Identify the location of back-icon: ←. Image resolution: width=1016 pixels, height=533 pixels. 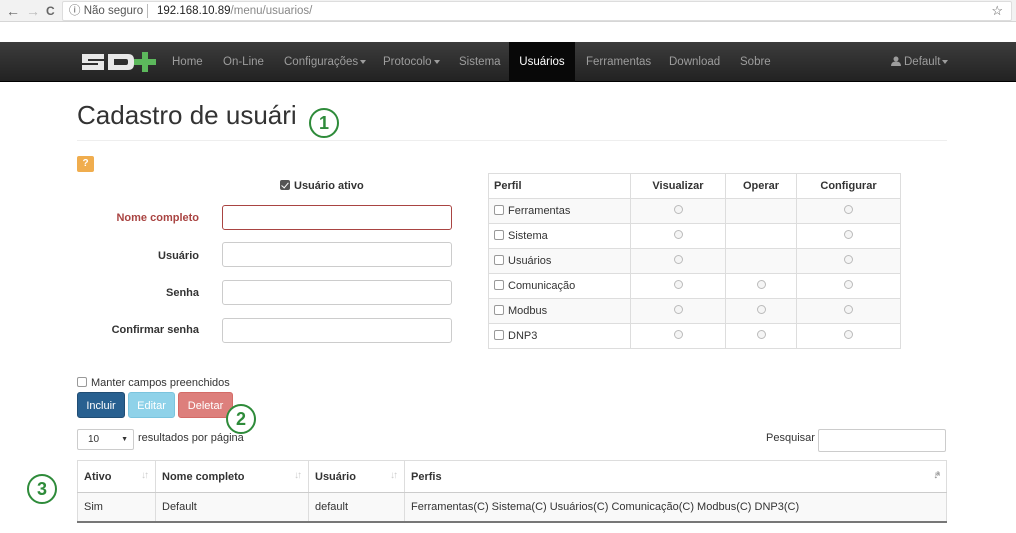
(13, 11).